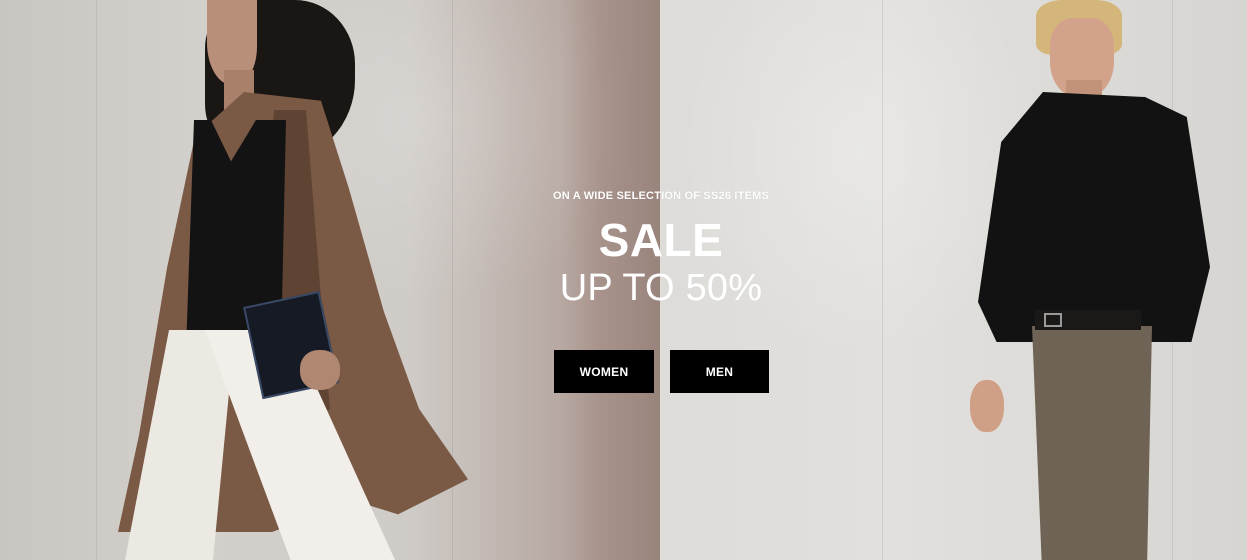 This screenshot has width=1247, height=560. I want to click on man-trousers, so click(1092, 443).